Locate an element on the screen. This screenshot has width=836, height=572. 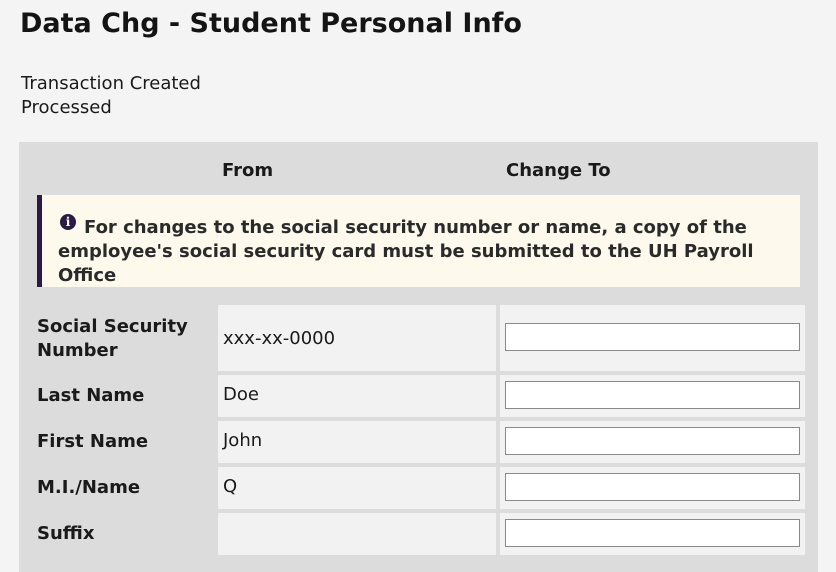
first-name-label: First Name is located at coordinates (93, 441).